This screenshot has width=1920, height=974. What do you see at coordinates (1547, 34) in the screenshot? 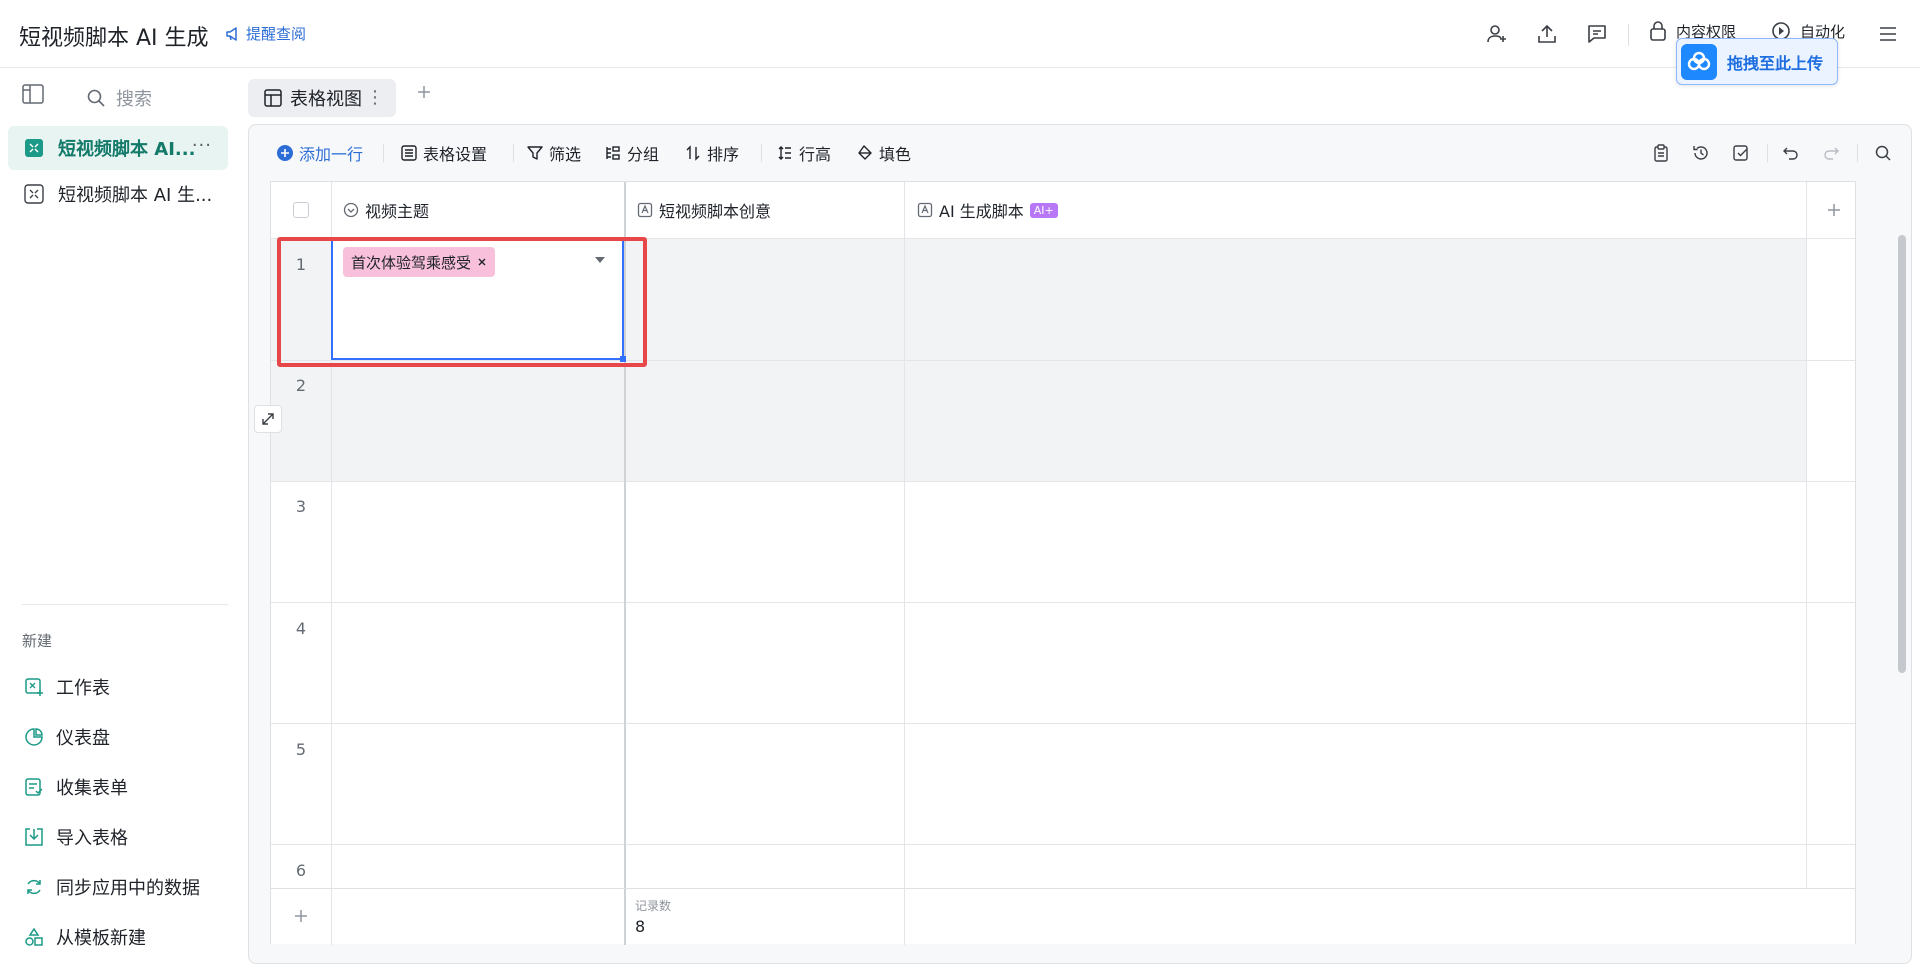
I see `share-export-icon` at bounding box center [1547, 34].